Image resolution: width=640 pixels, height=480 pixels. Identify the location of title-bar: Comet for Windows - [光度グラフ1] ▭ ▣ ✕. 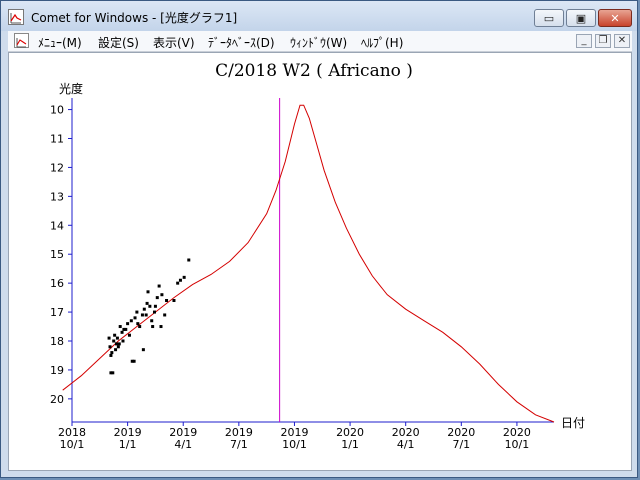
(319, 16).